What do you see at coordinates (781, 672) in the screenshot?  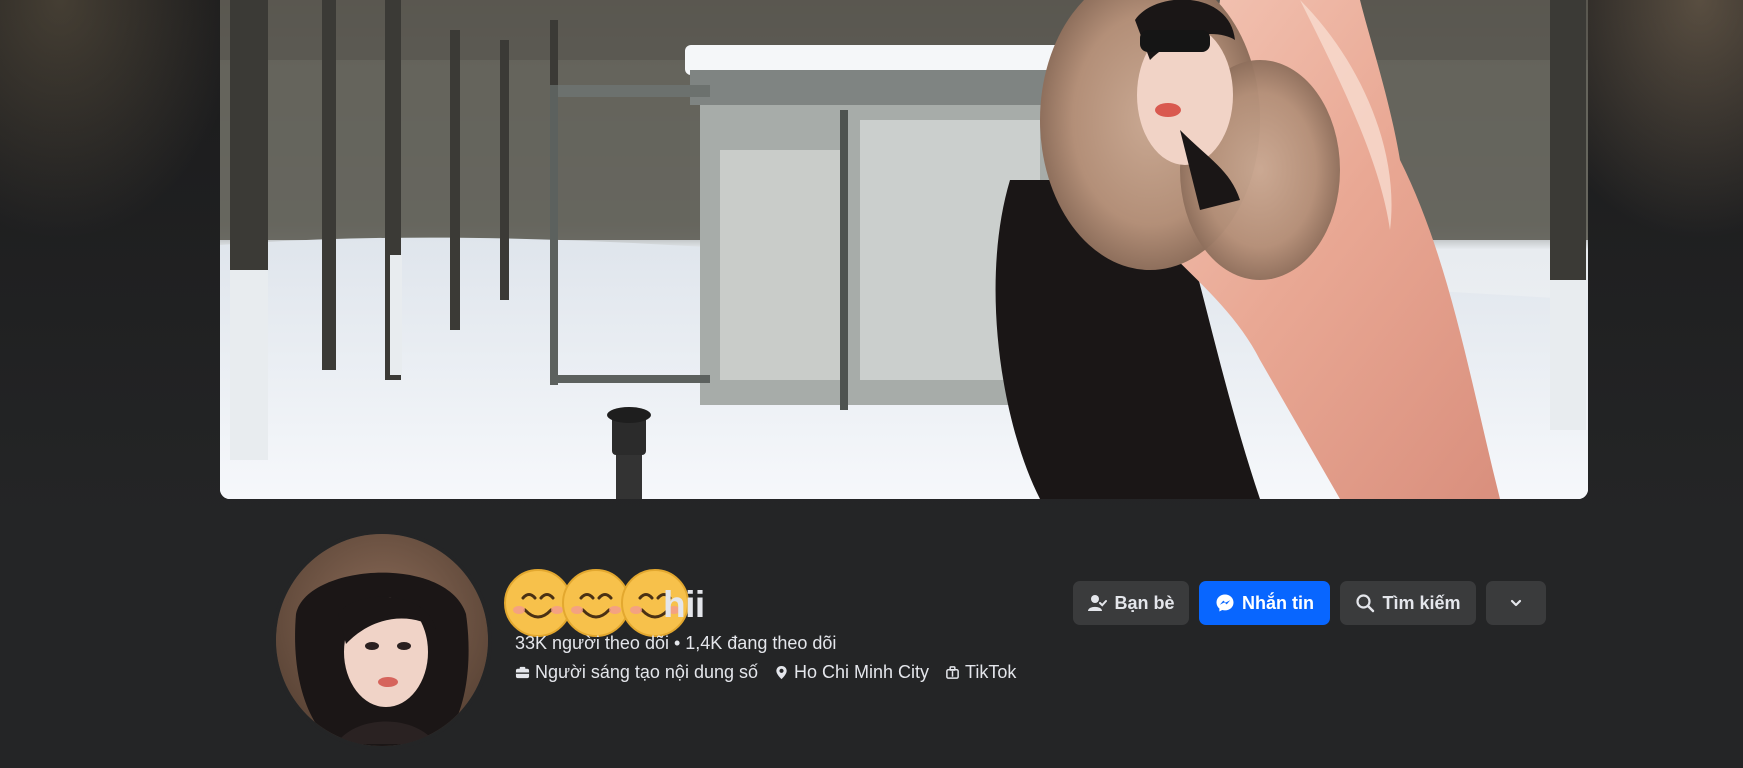 I see `location-pin-icon` at bounding box center [781, 672].